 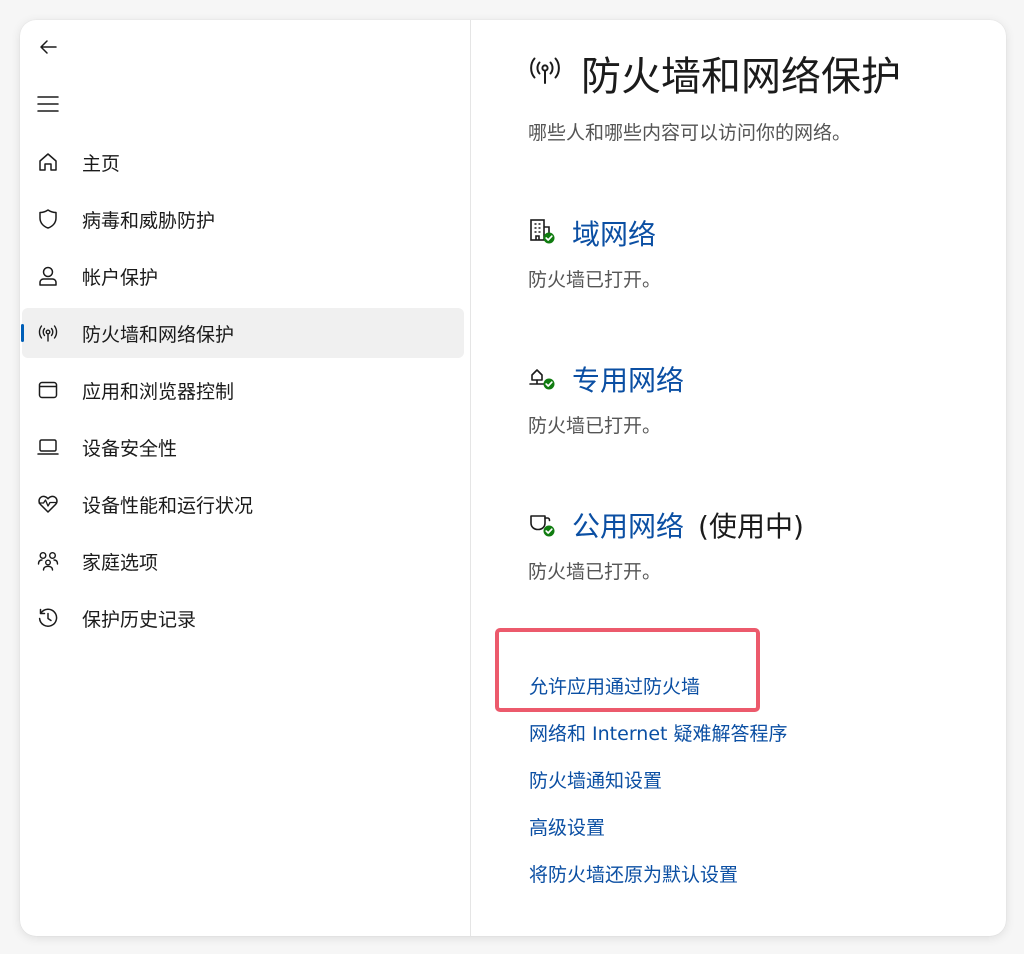 I want to click on sidebar-item-label: 设备安全性, so click(x=130, y=448).